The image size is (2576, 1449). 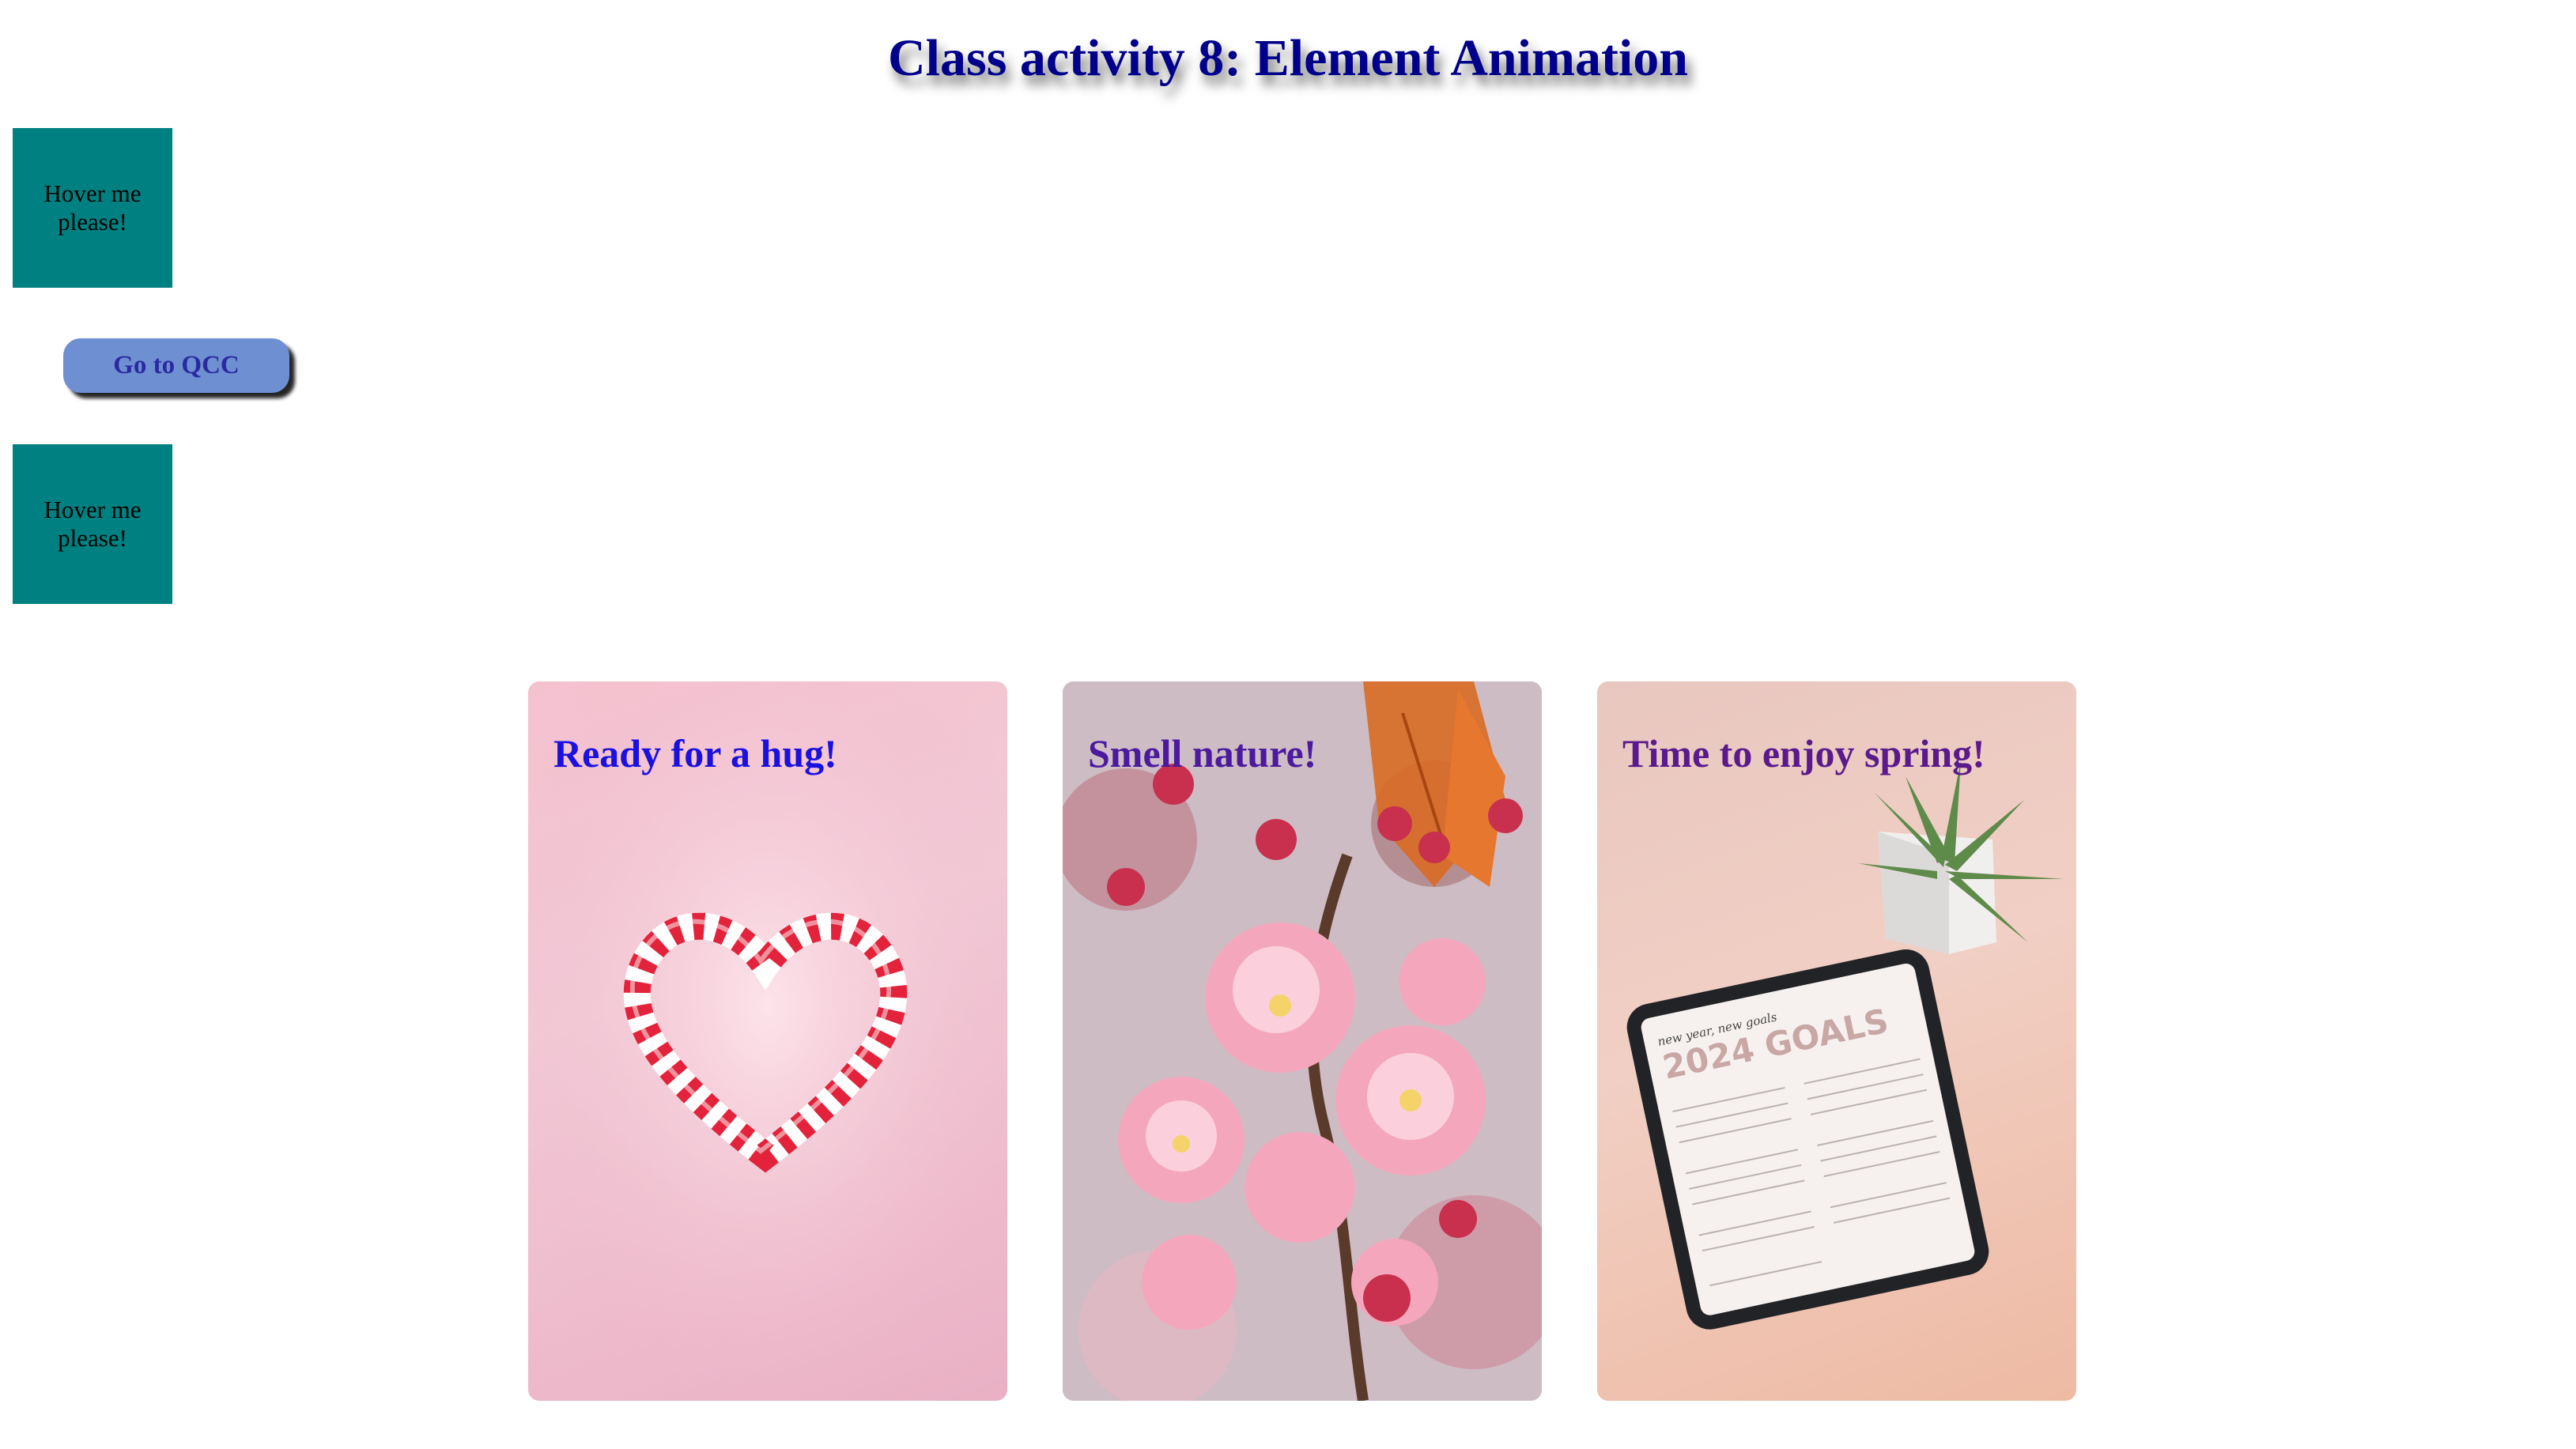 I want to click on page-title: Class activity 8: Element Animation, so click(x=1288, y=58).